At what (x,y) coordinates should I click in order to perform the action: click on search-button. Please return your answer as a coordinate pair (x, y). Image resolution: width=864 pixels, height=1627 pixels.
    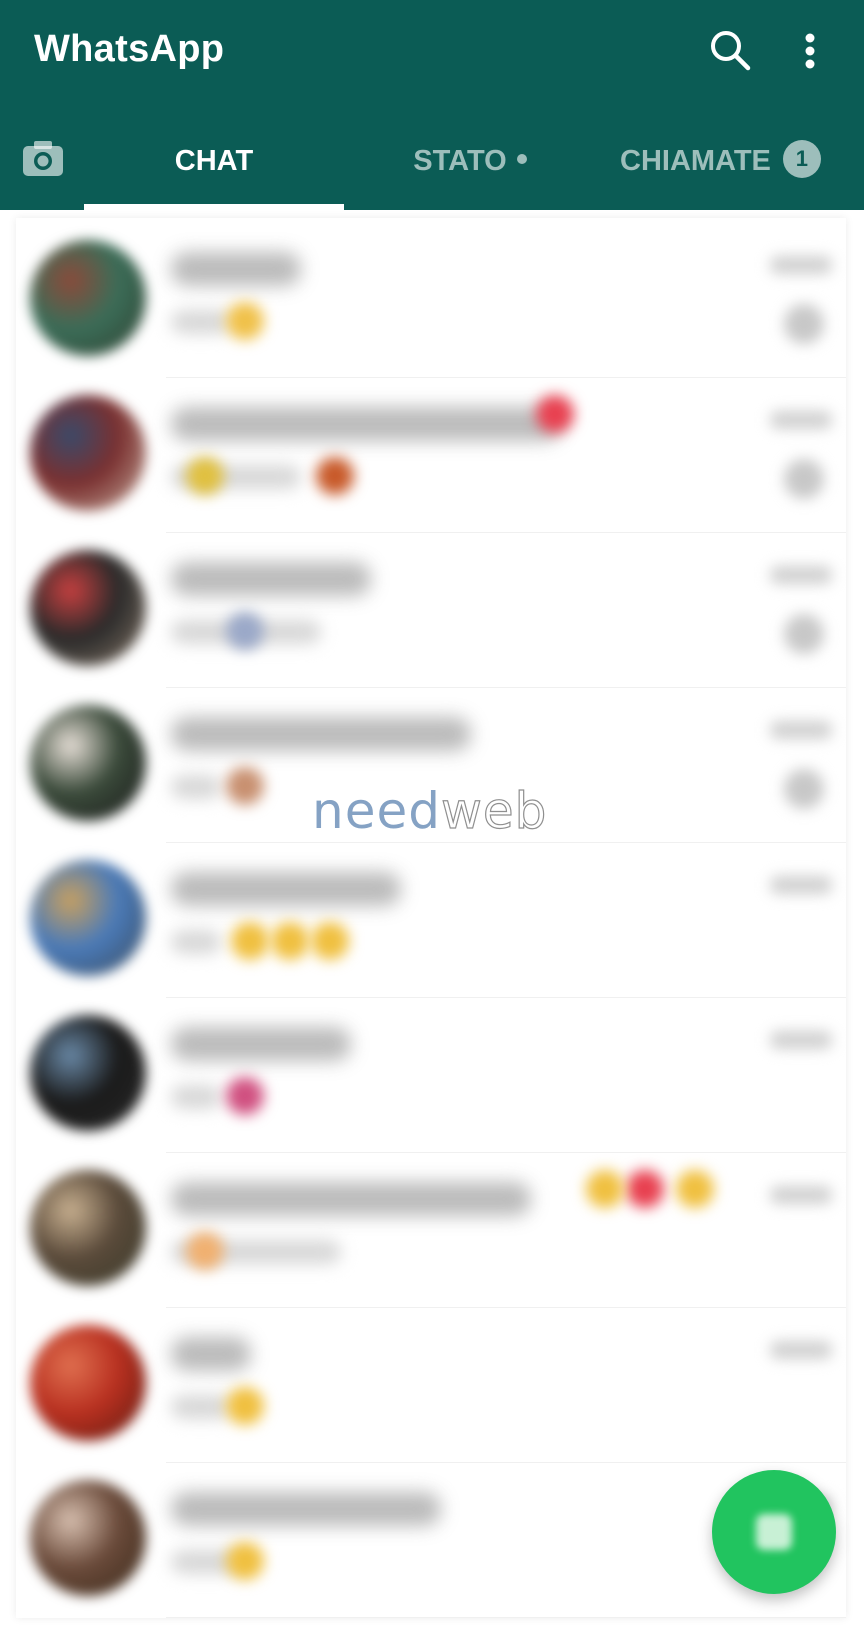
    Looking at the image, I should click on (730, 51).